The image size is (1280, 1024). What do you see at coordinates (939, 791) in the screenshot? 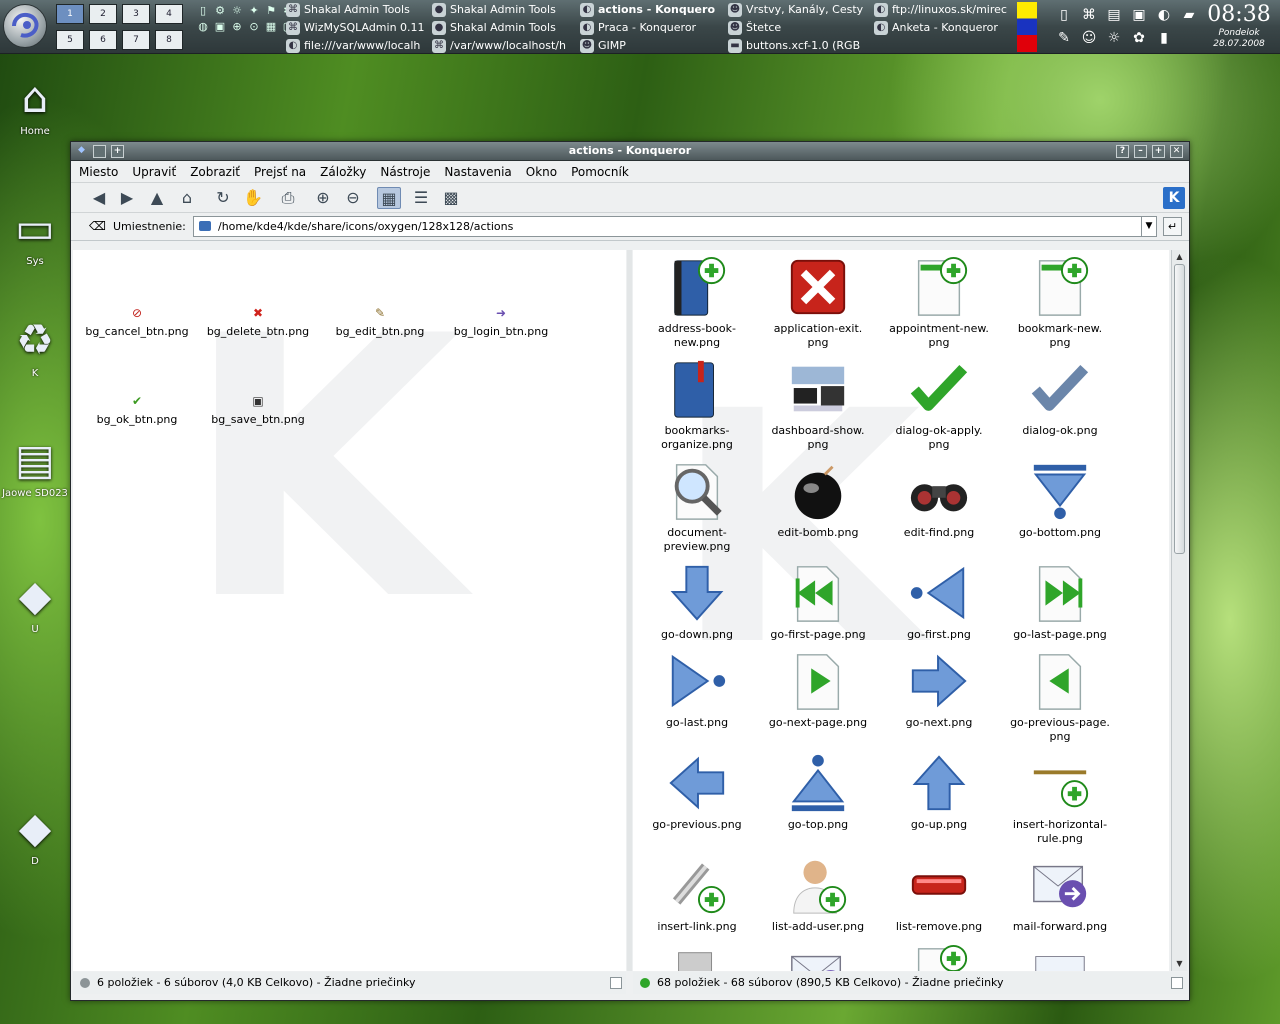
I see `file-item: go-up.png` at bounding box center [939, 791].